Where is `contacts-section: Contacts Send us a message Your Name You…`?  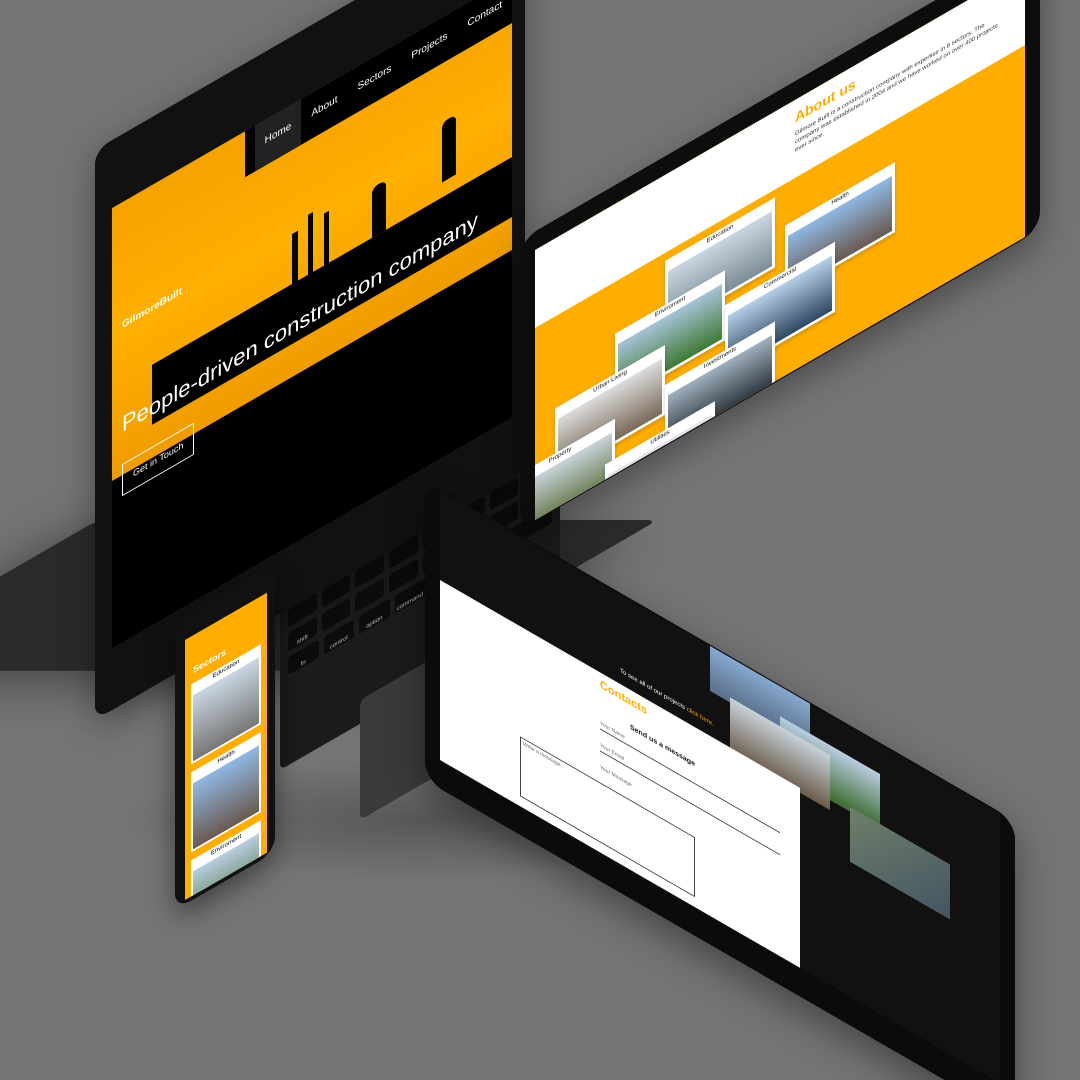 contacts-section: Contacts Send us a message Your Name You… is located at coordinates (620, 779).